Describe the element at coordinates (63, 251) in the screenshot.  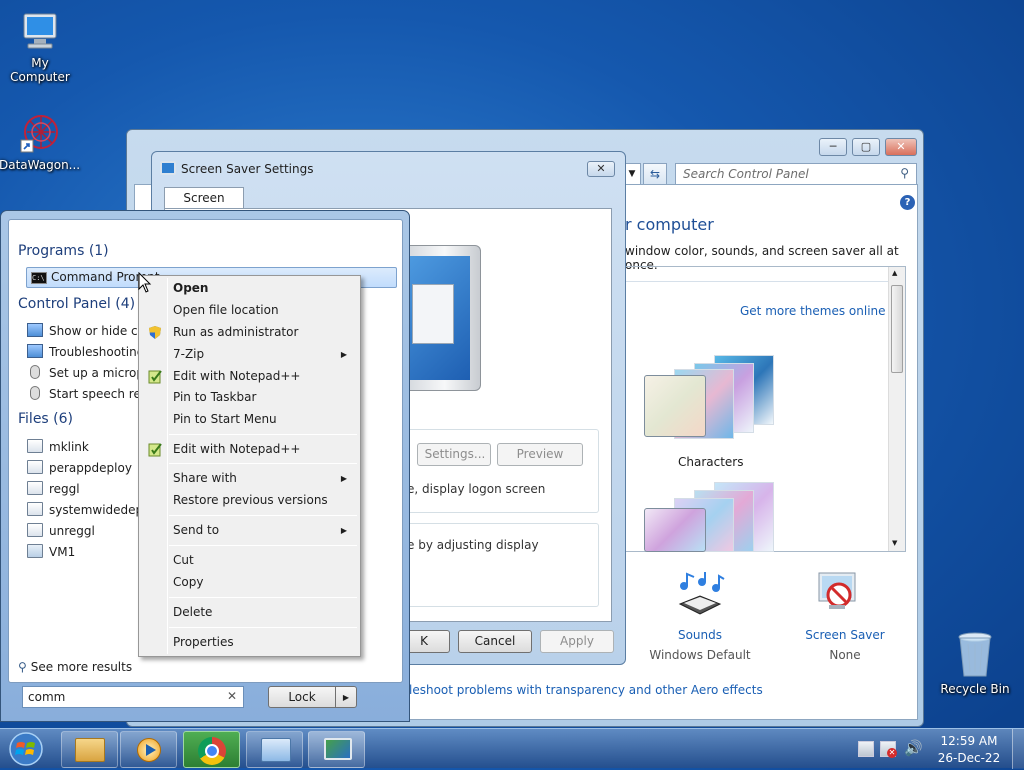
I see `programs-header: Programs (1)` at that location.